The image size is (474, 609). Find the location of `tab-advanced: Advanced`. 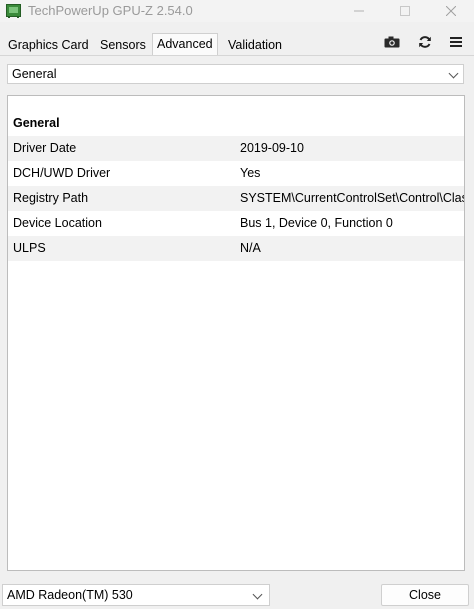

tab-advanced: Advanced is located at coordinates (185, 44).